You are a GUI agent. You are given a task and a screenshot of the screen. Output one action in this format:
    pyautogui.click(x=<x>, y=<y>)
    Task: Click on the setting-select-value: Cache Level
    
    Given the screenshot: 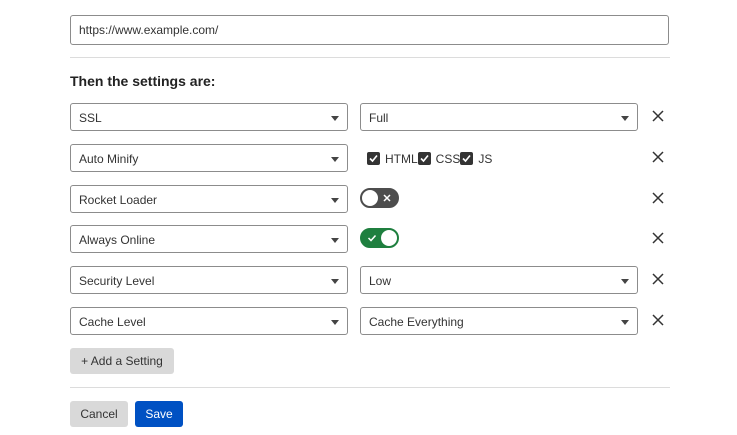 What is the action you would take?
    pyautogui.click(x=112, y=322)
    